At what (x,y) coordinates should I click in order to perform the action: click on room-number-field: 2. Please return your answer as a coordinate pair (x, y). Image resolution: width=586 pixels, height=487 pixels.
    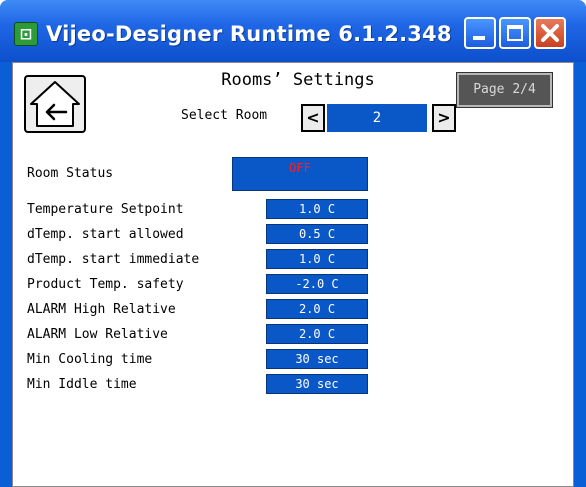
    Looking at the image, I should click on (377, 118).